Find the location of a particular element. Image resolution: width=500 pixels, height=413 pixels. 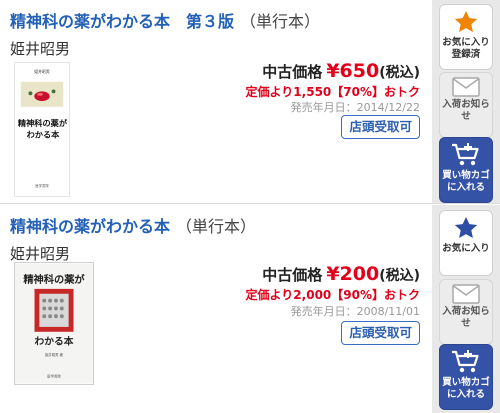

product-title: 精神科の薬がわかる本 第３版 is located at coordinates (122, 21).